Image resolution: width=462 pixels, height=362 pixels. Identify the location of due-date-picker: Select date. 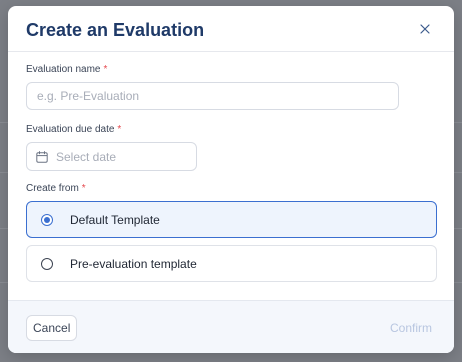
(111, 156).